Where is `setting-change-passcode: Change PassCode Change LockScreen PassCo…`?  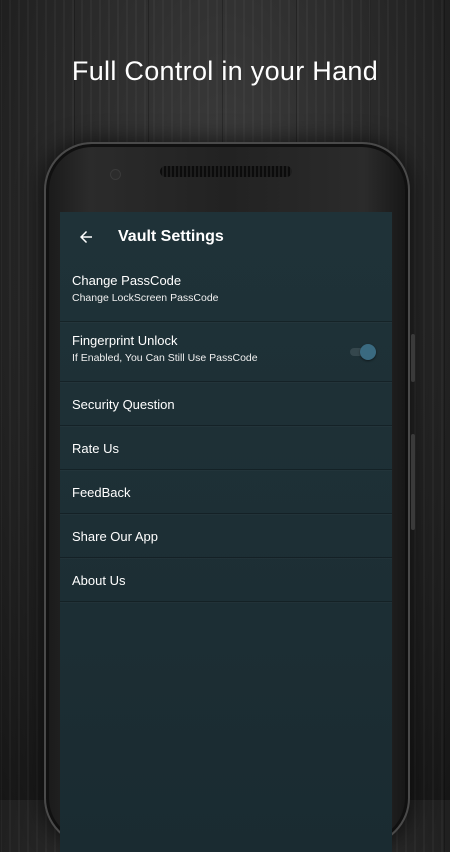
setting-change-passcode: Change PassCode Change LockScreen PassCo… is located at coordinates (226, 292).